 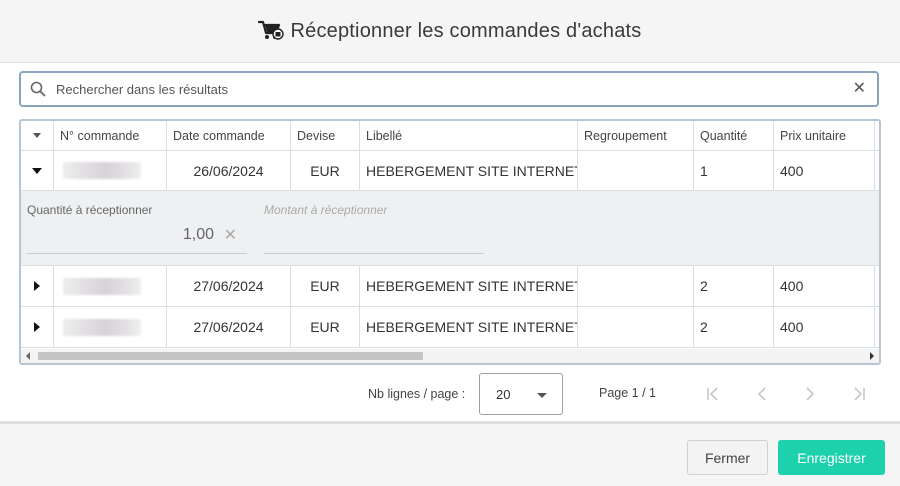 I want to click on pagination: Nb lignes / page : 20 Page 1 / 1, so click(x=450, y=394).